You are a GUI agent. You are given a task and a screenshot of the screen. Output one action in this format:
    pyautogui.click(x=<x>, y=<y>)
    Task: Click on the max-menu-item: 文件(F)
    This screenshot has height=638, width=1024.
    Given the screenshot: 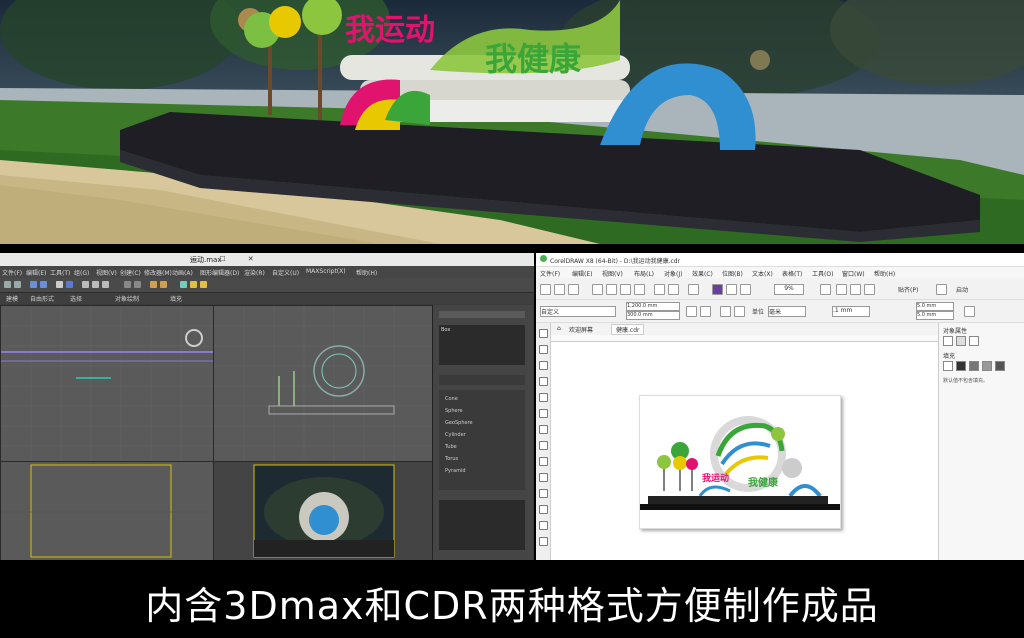 What is the action you would take?
    pyautogui.click(x=12, y=272)
    